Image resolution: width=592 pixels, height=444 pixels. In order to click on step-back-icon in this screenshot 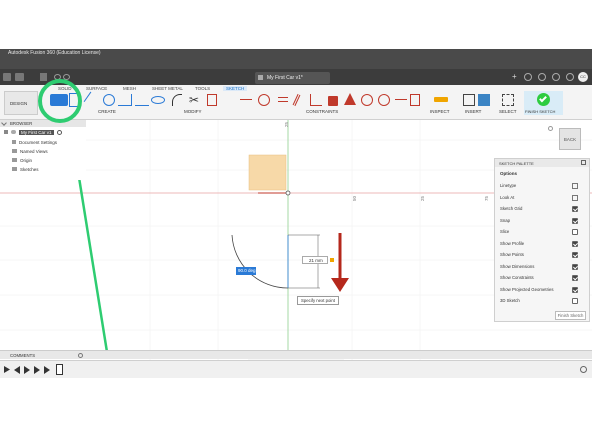, I will do `click(17, 370)`.